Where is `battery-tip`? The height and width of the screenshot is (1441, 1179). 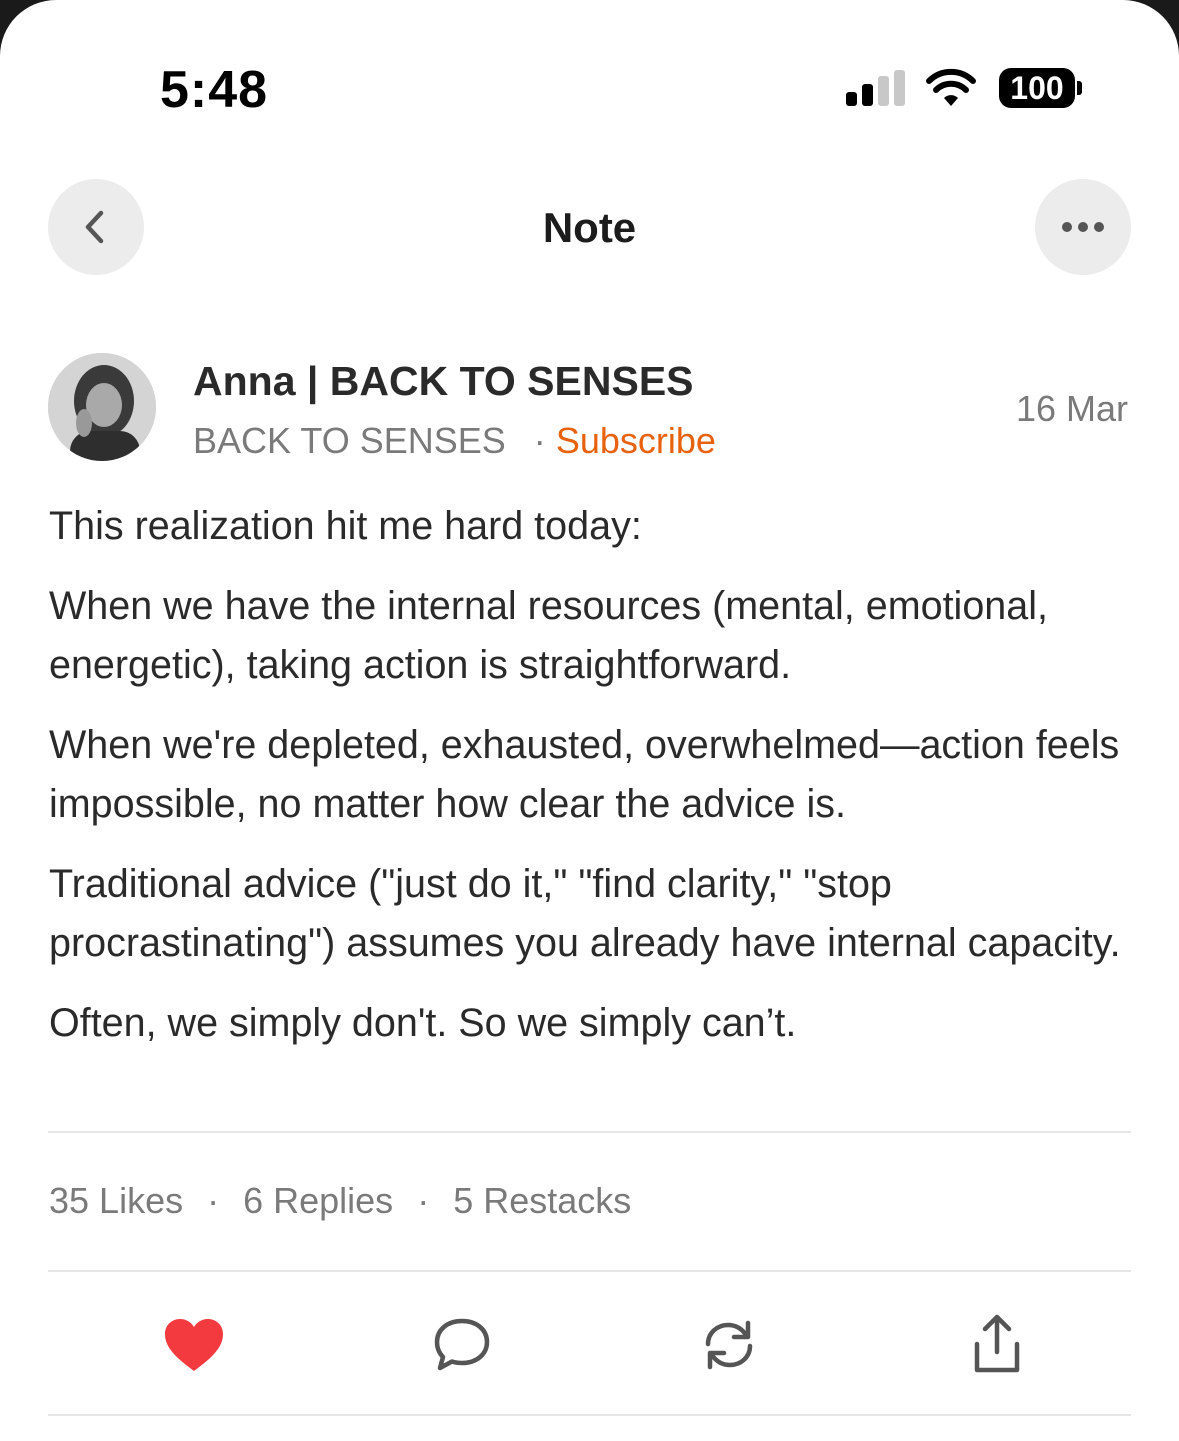 battery-tip is located at coordinates (1079, 88).